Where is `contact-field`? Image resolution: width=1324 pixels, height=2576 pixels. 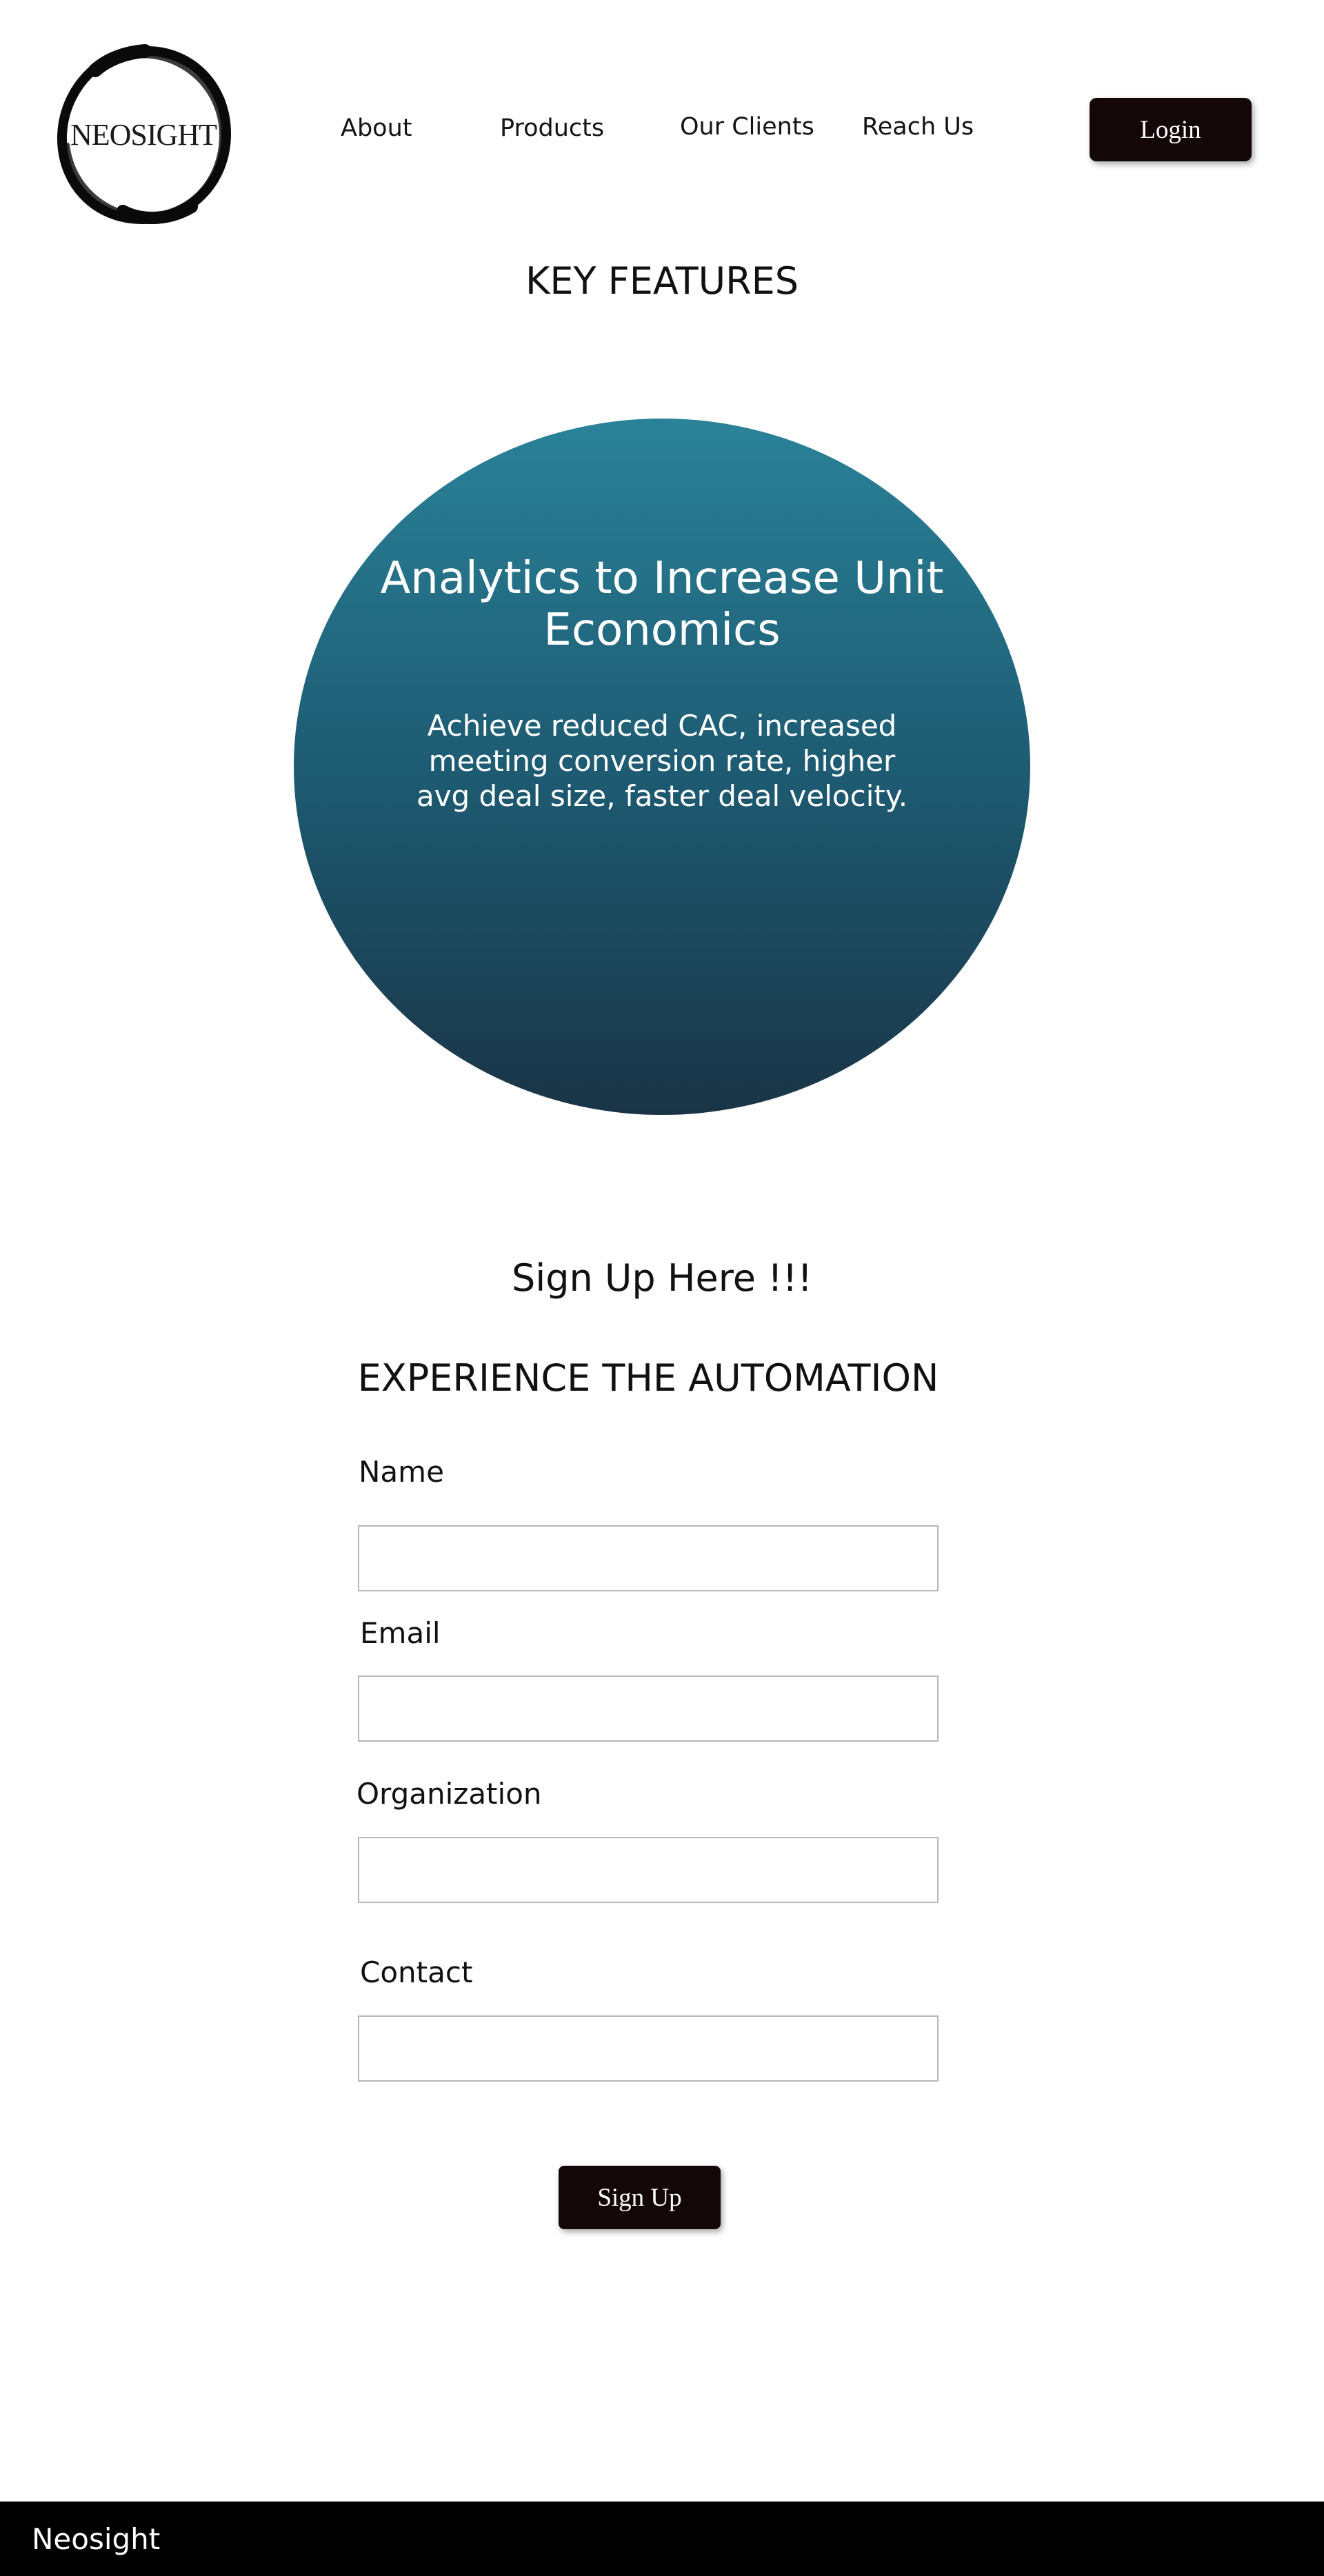
contact-field is located at coordinates (648, 2048).